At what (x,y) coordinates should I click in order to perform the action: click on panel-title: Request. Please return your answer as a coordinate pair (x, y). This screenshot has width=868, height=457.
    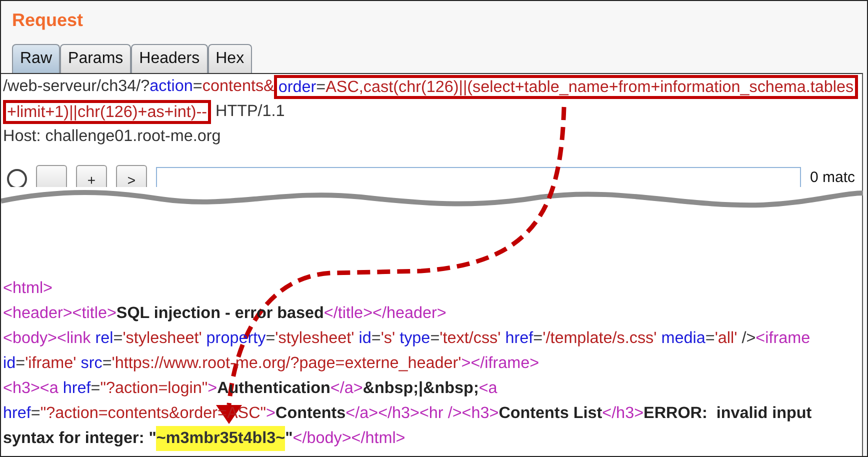
    Looking at the image, I should click on (47, 20).